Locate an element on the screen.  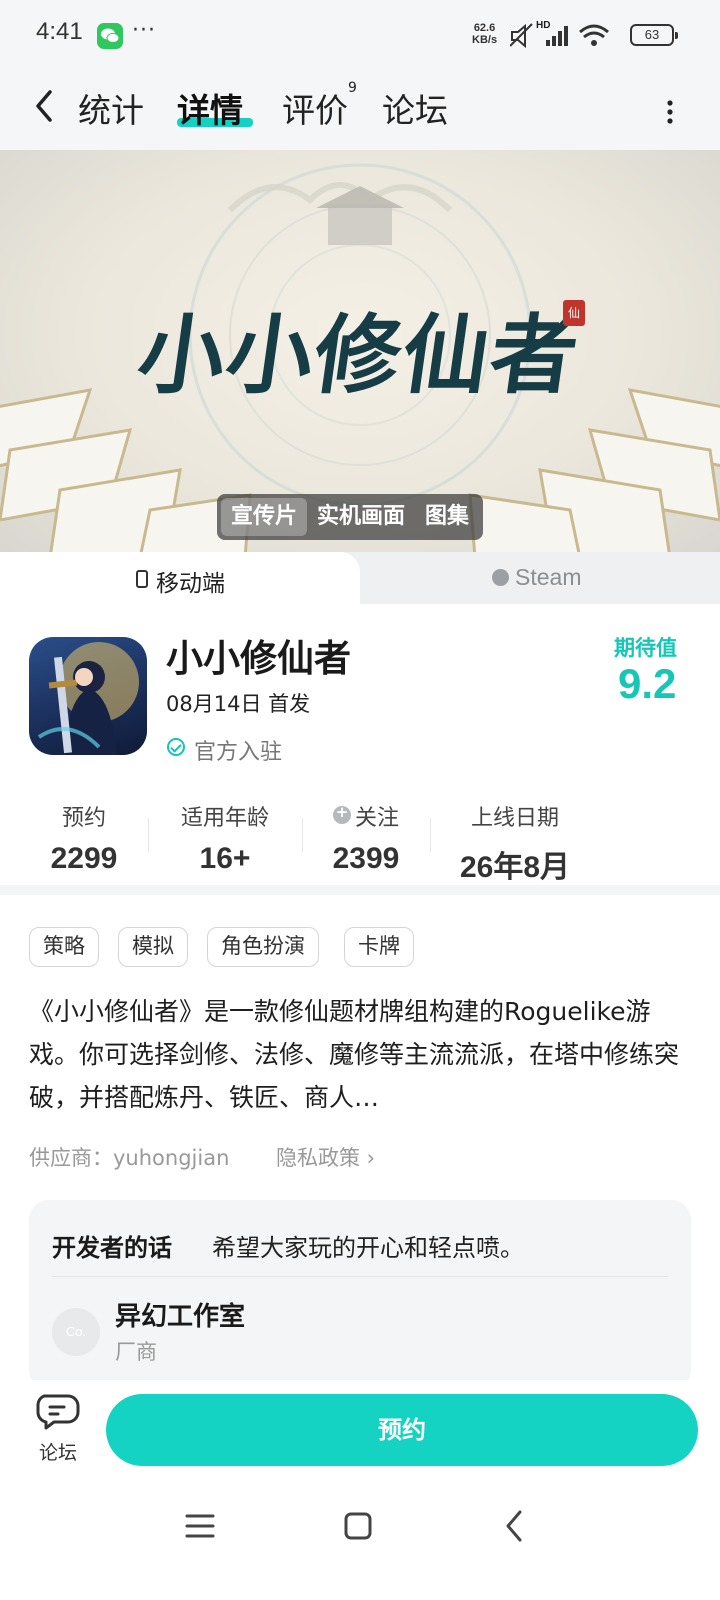
stat-label: 关注 is located at coordinates (376, 818).